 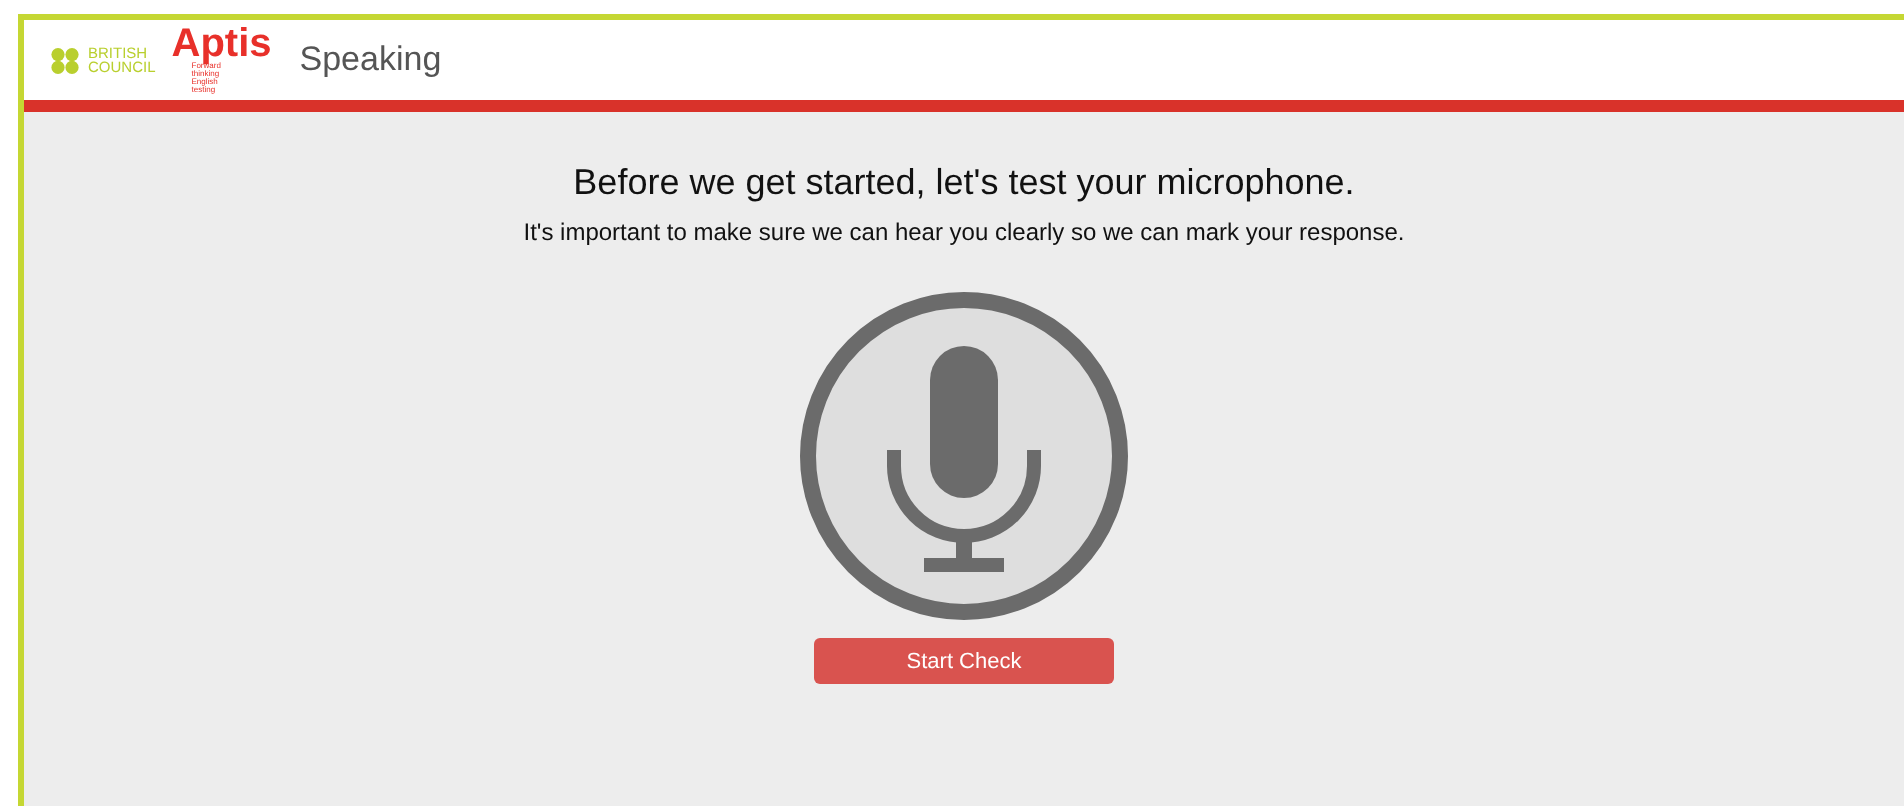 What do you see at coordinates (964, 183) in the screenshot?
I see `heading: Before we get started, let's test your microphone.` at bounding box center [964, 183].